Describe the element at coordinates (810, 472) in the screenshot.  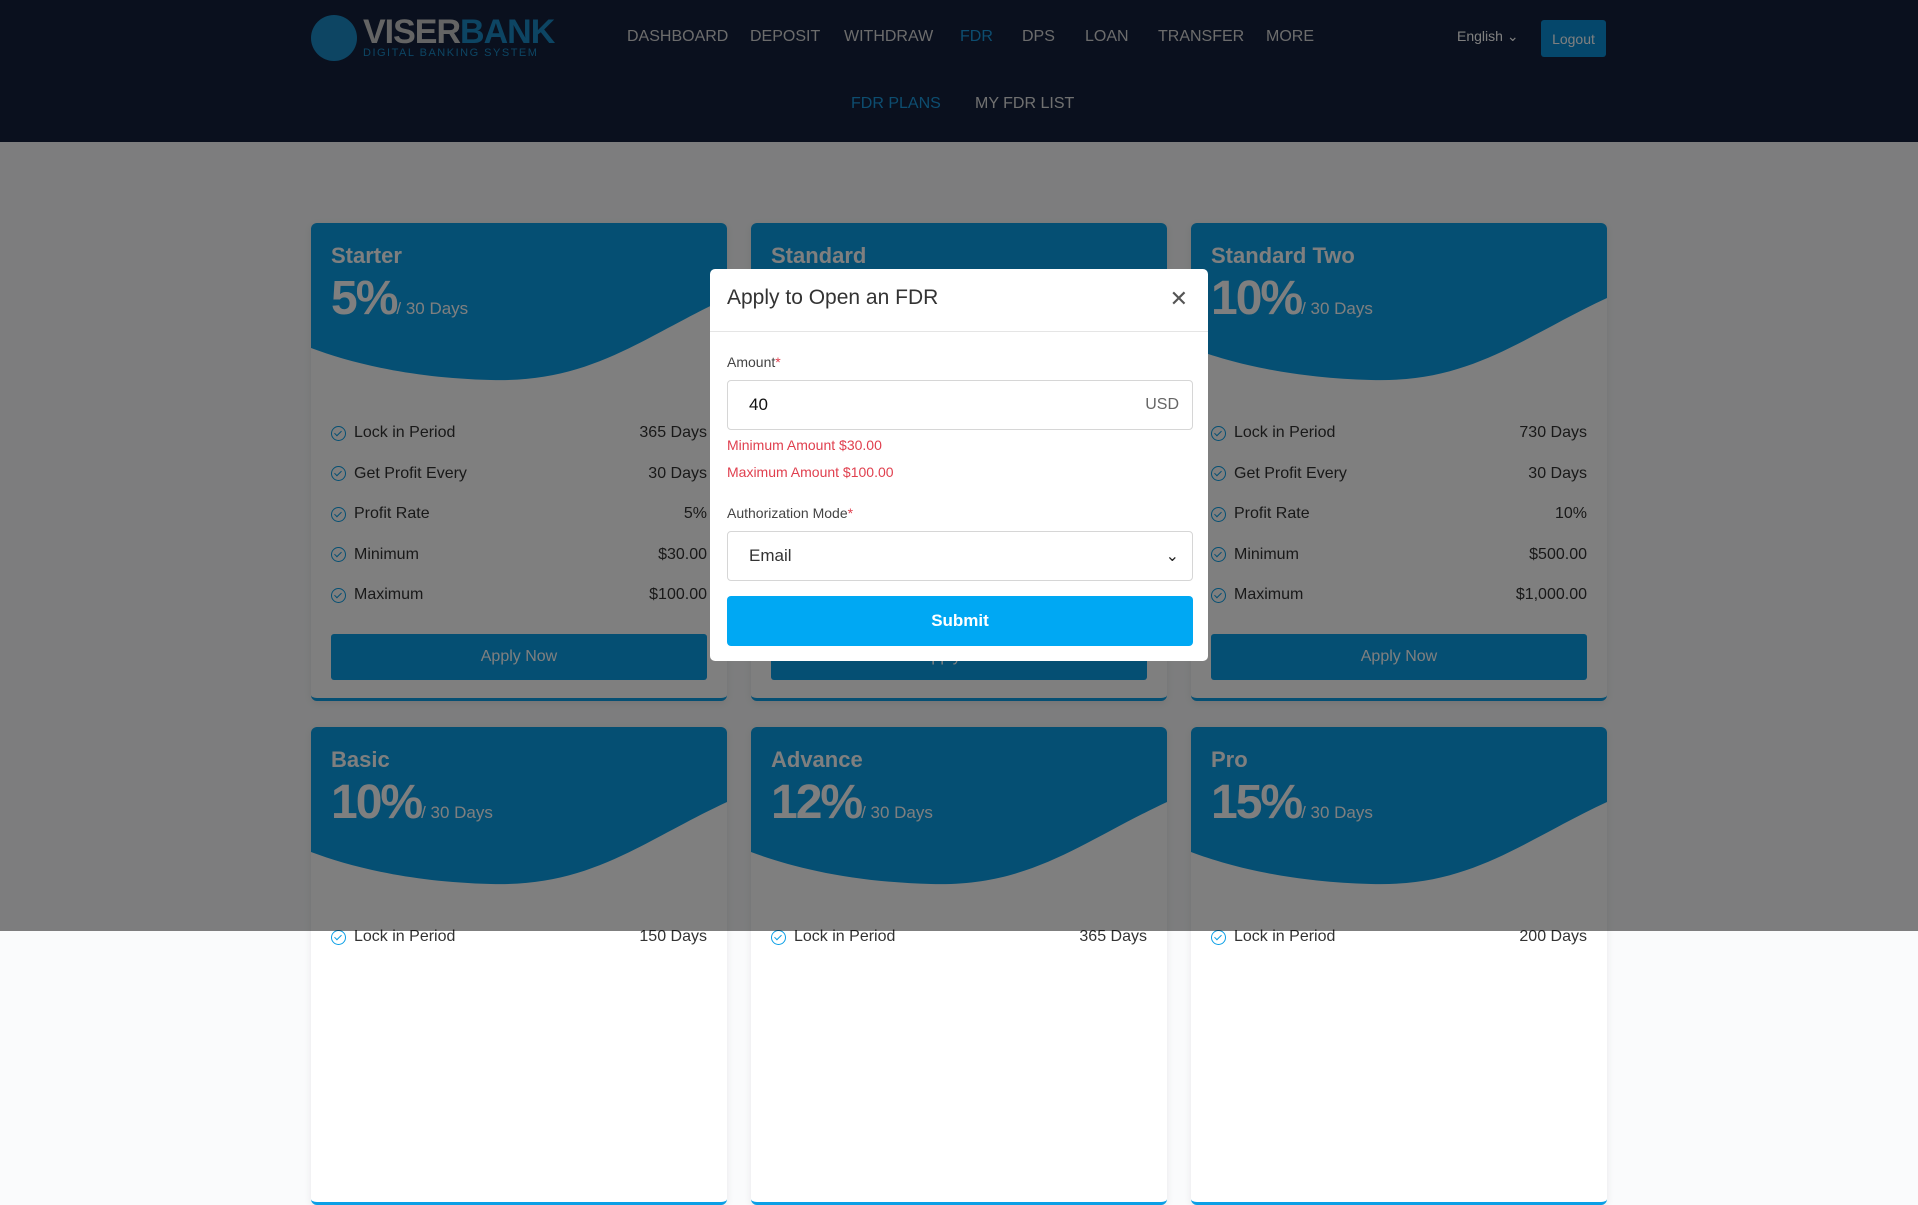
I see `max-amount-text: Maximum Amount $100.00` at that location.